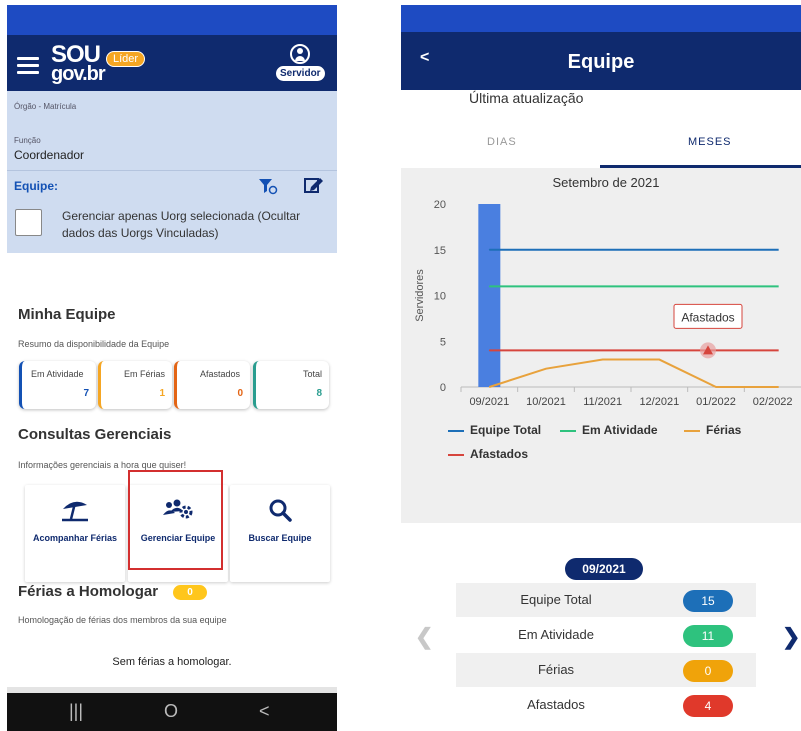 This screenshot has width=801, height=731. Describe the element at coordinates (49, 155) in the screenshot. I see `funcao-value: Coordenador` at that location.